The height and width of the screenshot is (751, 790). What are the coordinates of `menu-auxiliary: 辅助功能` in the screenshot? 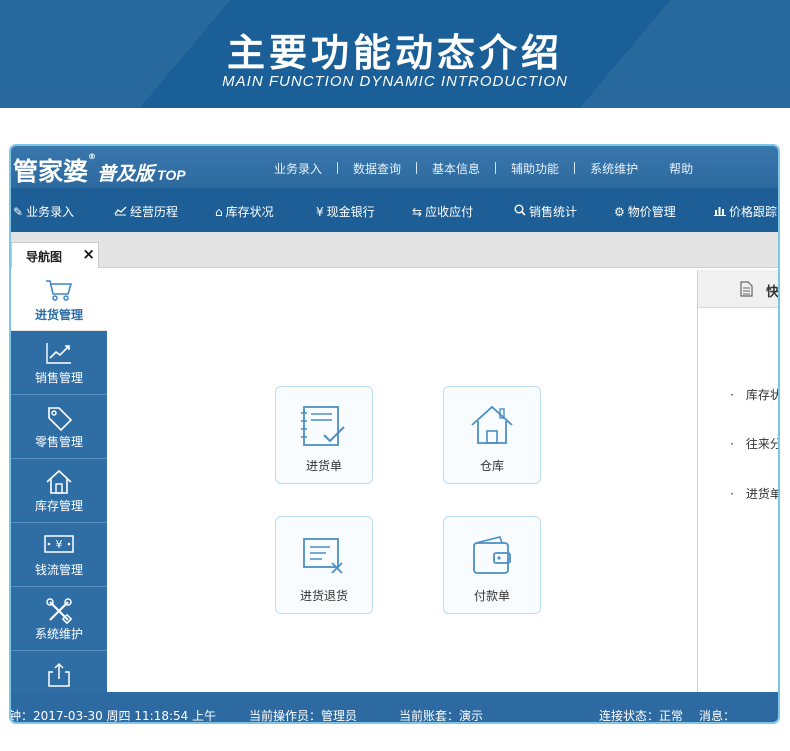 It's located at (535, 168).